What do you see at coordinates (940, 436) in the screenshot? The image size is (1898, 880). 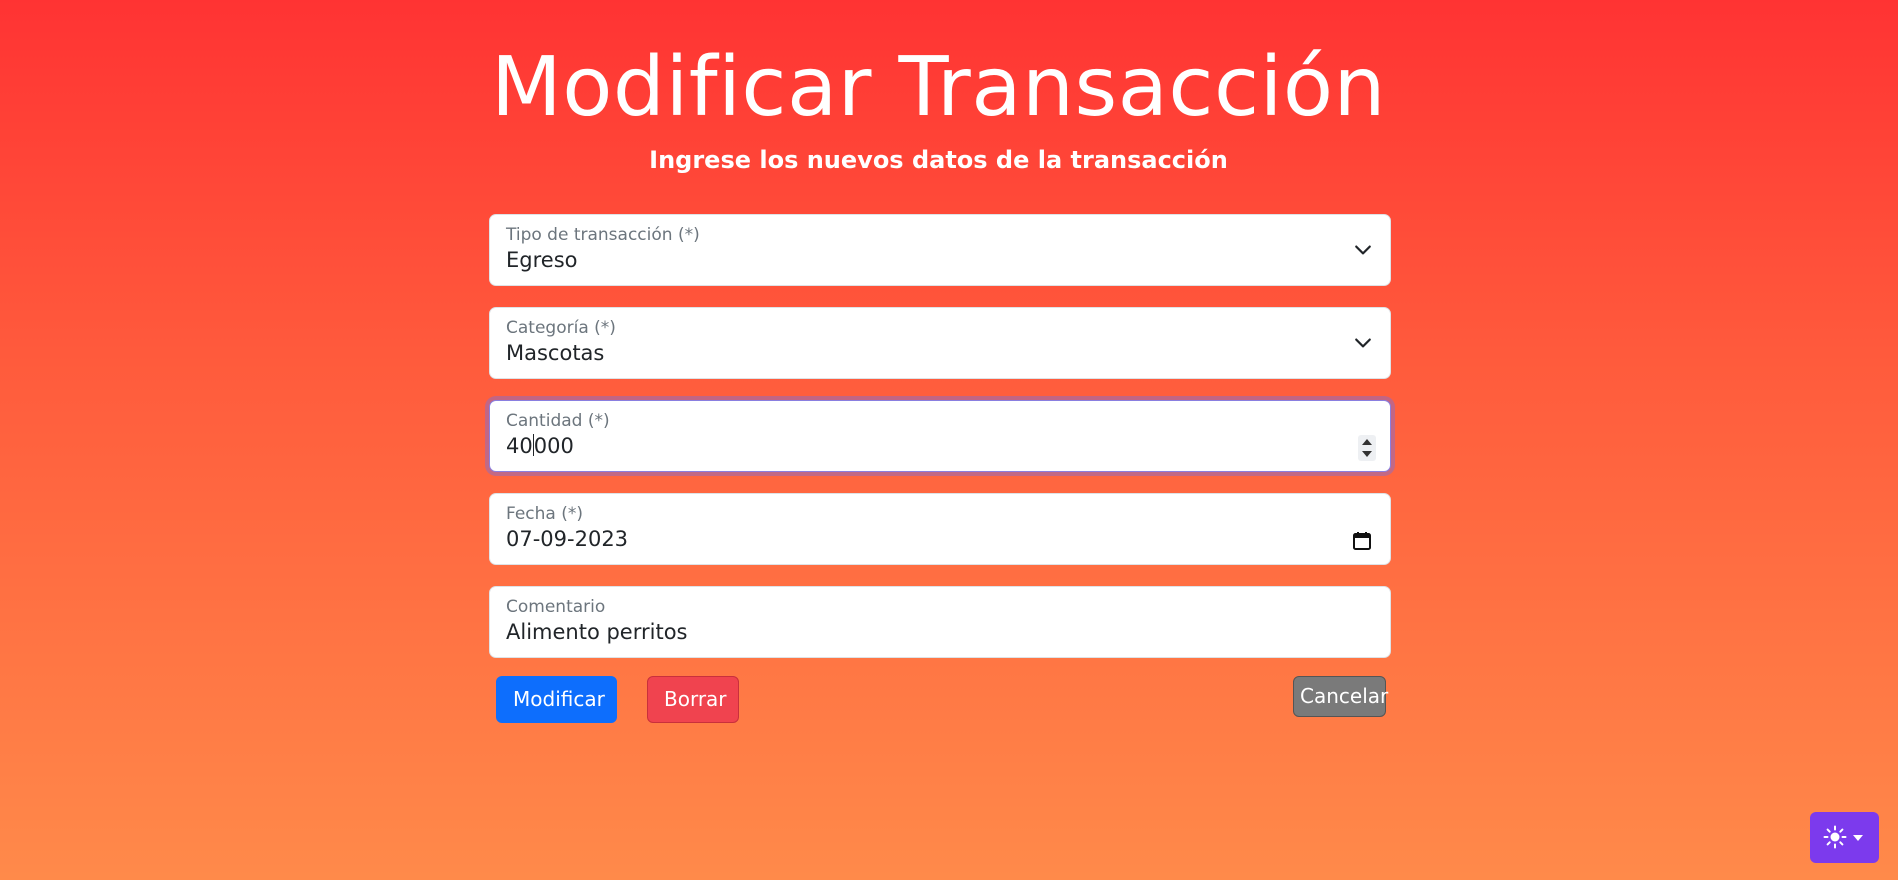 I see `amount-input: Cantidad (*) 40000` at bounding box center [940, 436].